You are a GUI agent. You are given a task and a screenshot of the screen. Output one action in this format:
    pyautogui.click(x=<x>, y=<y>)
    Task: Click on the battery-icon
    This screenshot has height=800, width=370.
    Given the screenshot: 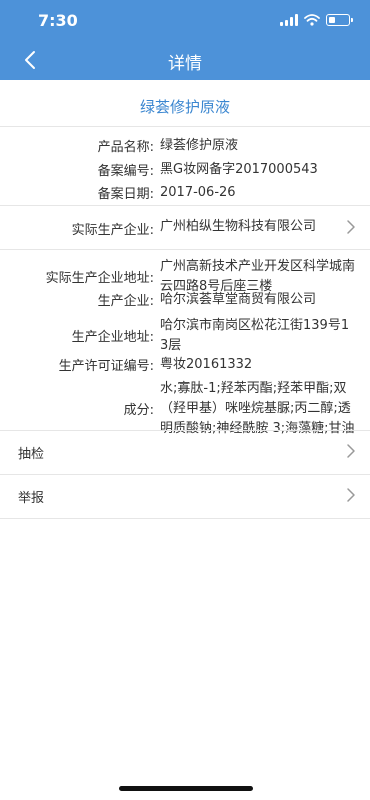 What is the action you would take?
    pyautogui.click(x=339, y=20)
    